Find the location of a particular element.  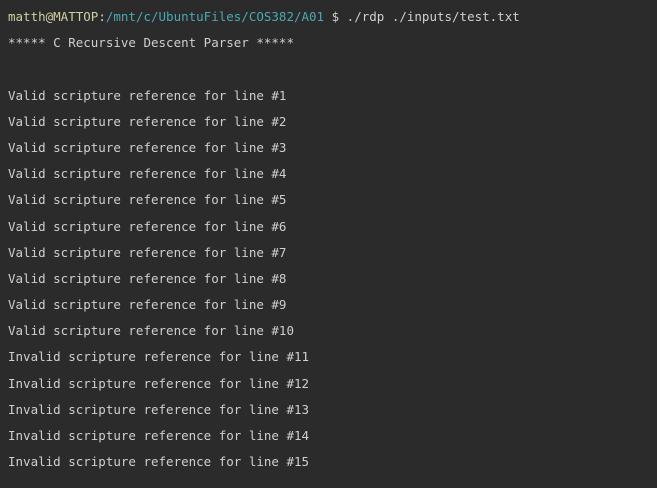

output-line: Valid scripture reference for line #8 is located at coordinates (147, 278).